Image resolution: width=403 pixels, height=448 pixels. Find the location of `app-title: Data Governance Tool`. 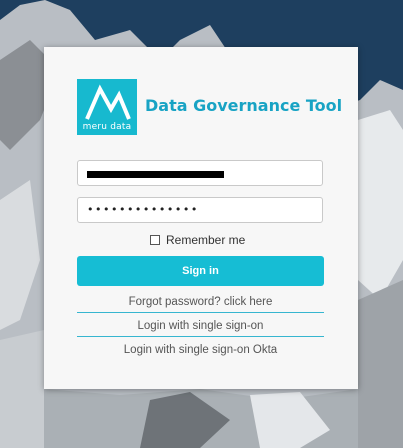

app-title: Data Governance Tool is located at coordinates (244, 105).